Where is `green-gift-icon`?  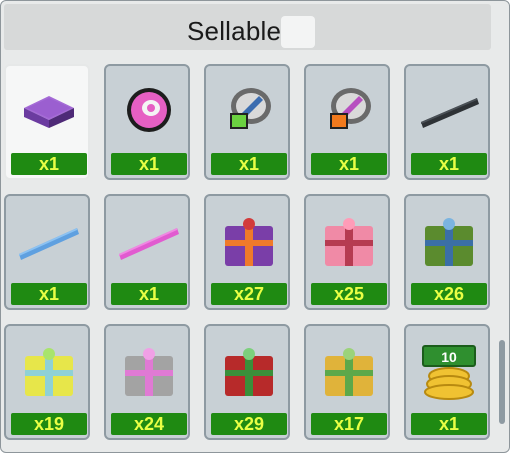 green-gift-icon is located at coordinates (449, 242).